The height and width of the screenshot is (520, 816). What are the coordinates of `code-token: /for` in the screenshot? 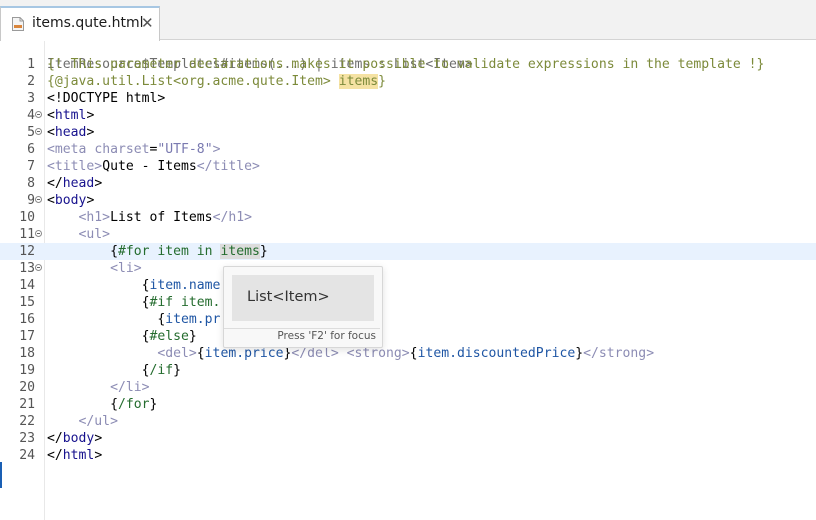 It's located at (133, 404).